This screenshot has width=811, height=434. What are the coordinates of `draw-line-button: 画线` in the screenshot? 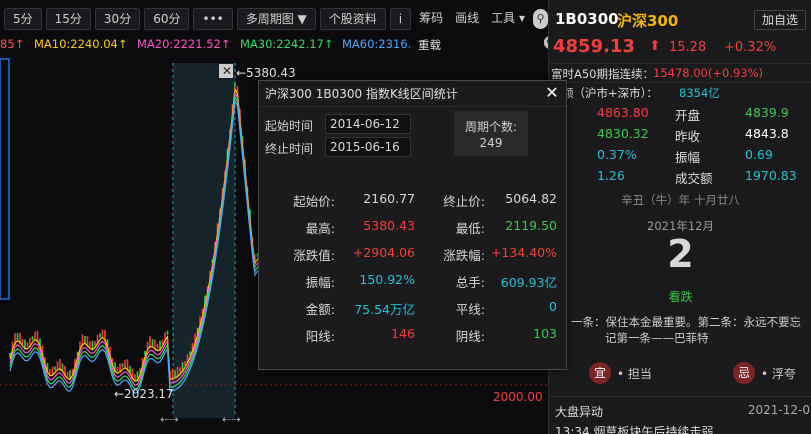 It's located at (467, 19).